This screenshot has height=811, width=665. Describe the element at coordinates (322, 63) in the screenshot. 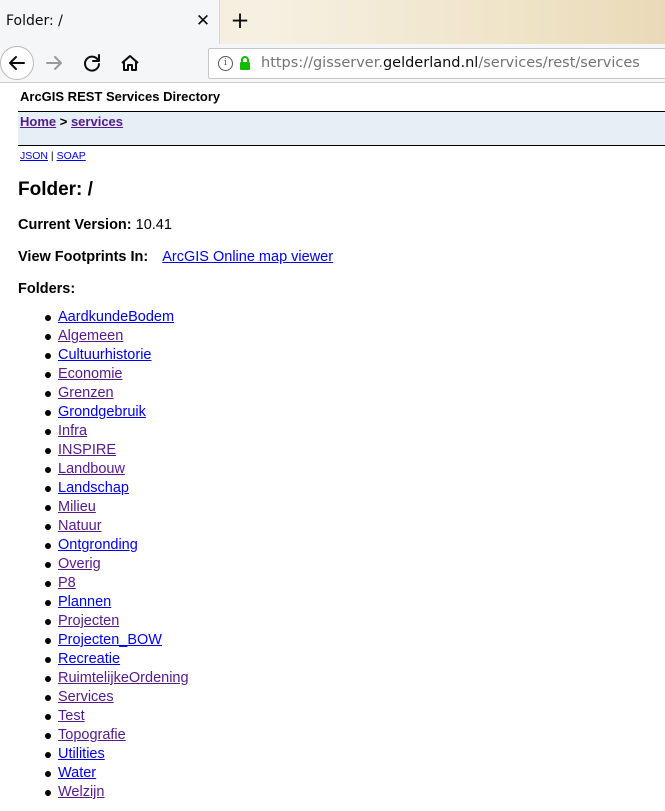

I see `url-prefix: https://gisserver.` at that location.